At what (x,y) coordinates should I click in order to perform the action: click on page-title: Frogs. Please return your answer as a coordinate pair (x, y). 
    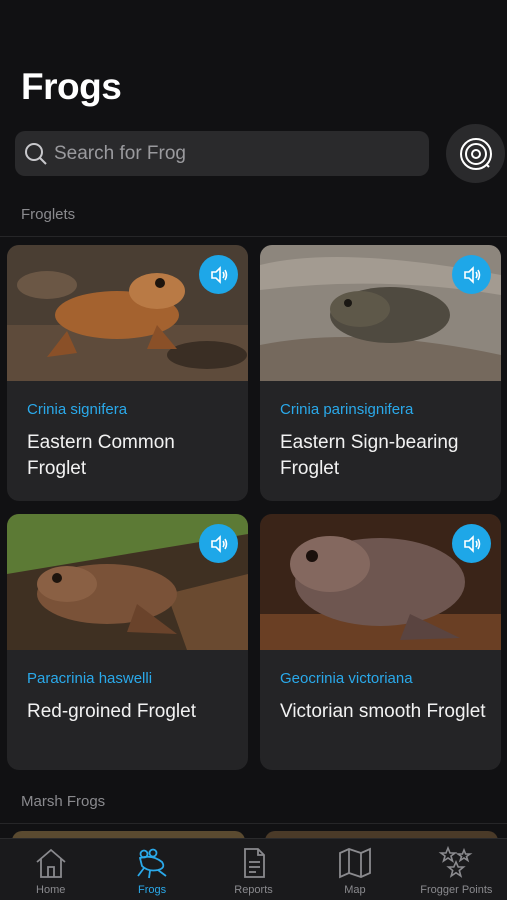
    Looking at the image, I should click on (71, 86).